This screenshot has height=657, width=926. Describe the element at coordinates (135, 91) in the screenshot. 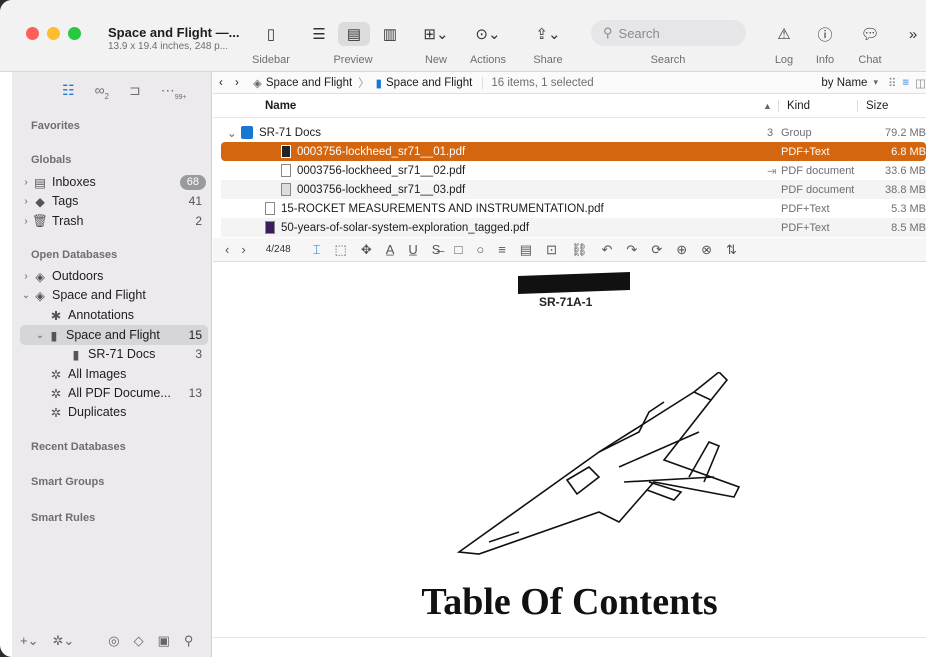

I see `inbox-view-icon: ⊐` at that location.